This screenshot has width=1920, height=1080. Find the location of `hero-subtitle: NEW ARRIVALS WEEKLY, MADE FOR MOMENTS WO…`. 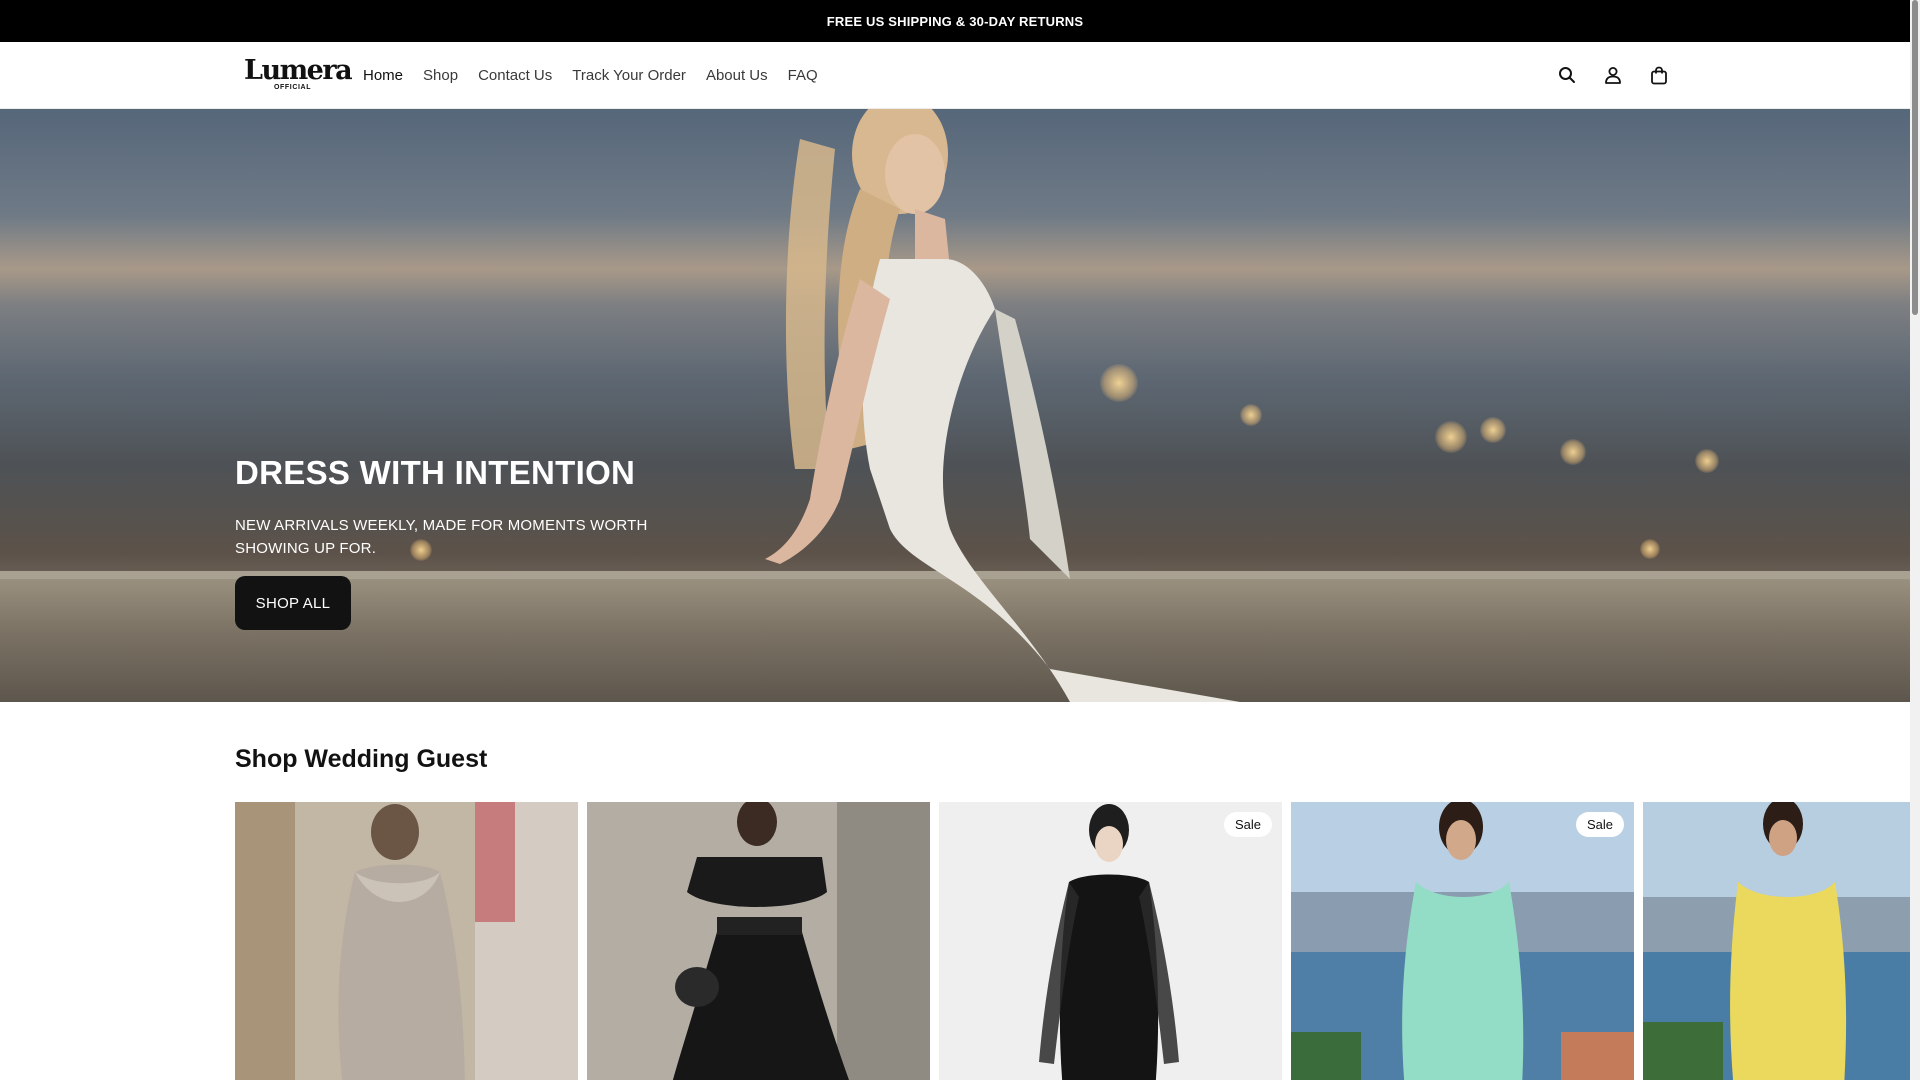

hero-subtitle: NEW ARRIVALS WEEKLY, MADE FOR MOMENTS WO… is located at coordinates (441, 537).